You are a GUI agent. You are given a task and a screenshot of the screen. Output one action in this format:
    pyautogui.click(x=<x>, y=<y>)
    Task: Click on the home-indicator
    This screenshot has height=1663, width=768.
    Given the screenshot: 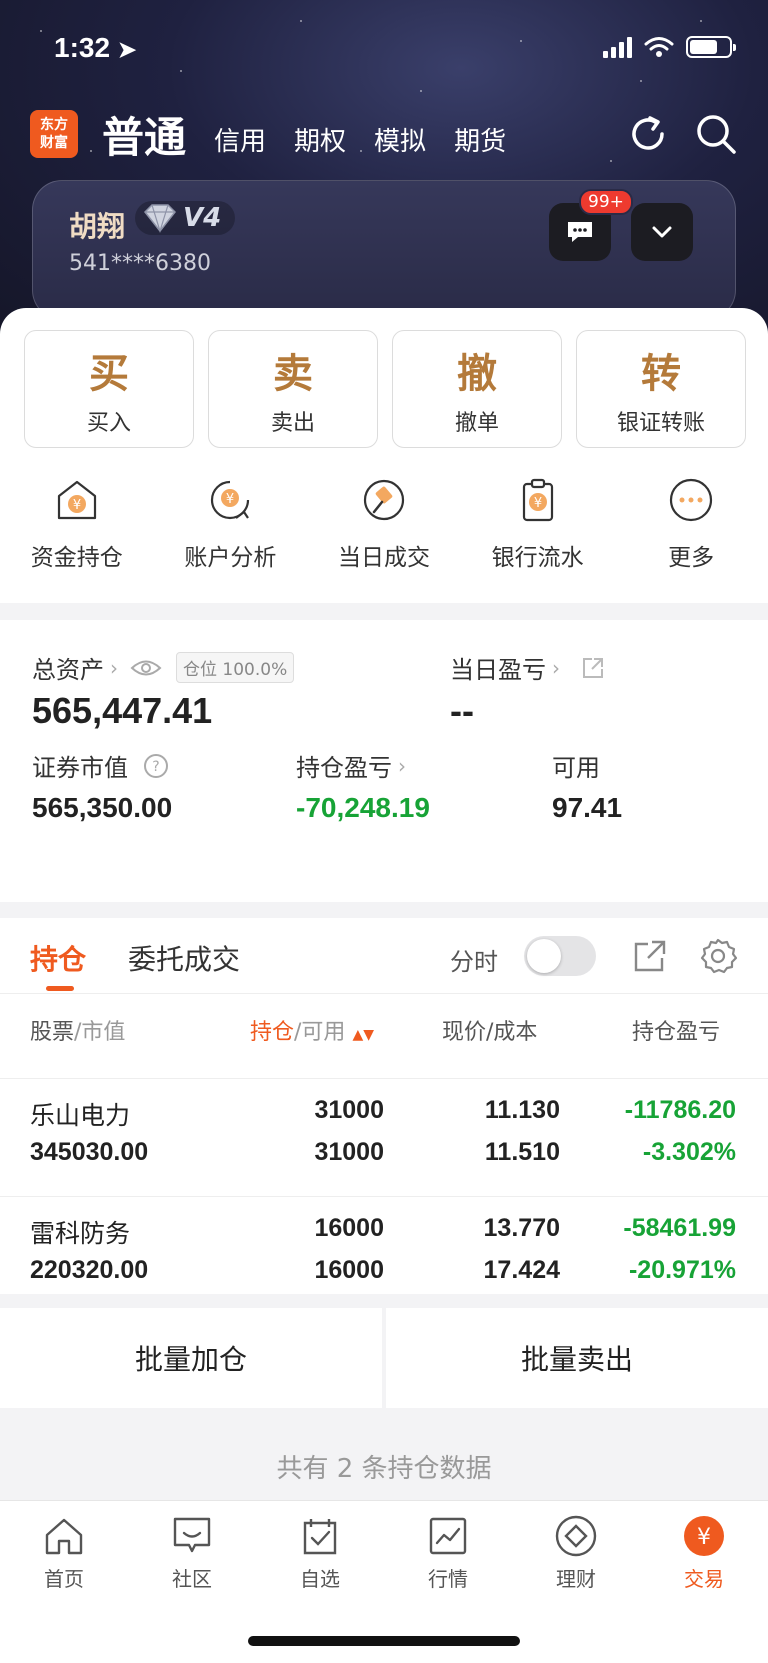 What is the action you would take?
    pyautogui.click(x=384, y=1641)
    